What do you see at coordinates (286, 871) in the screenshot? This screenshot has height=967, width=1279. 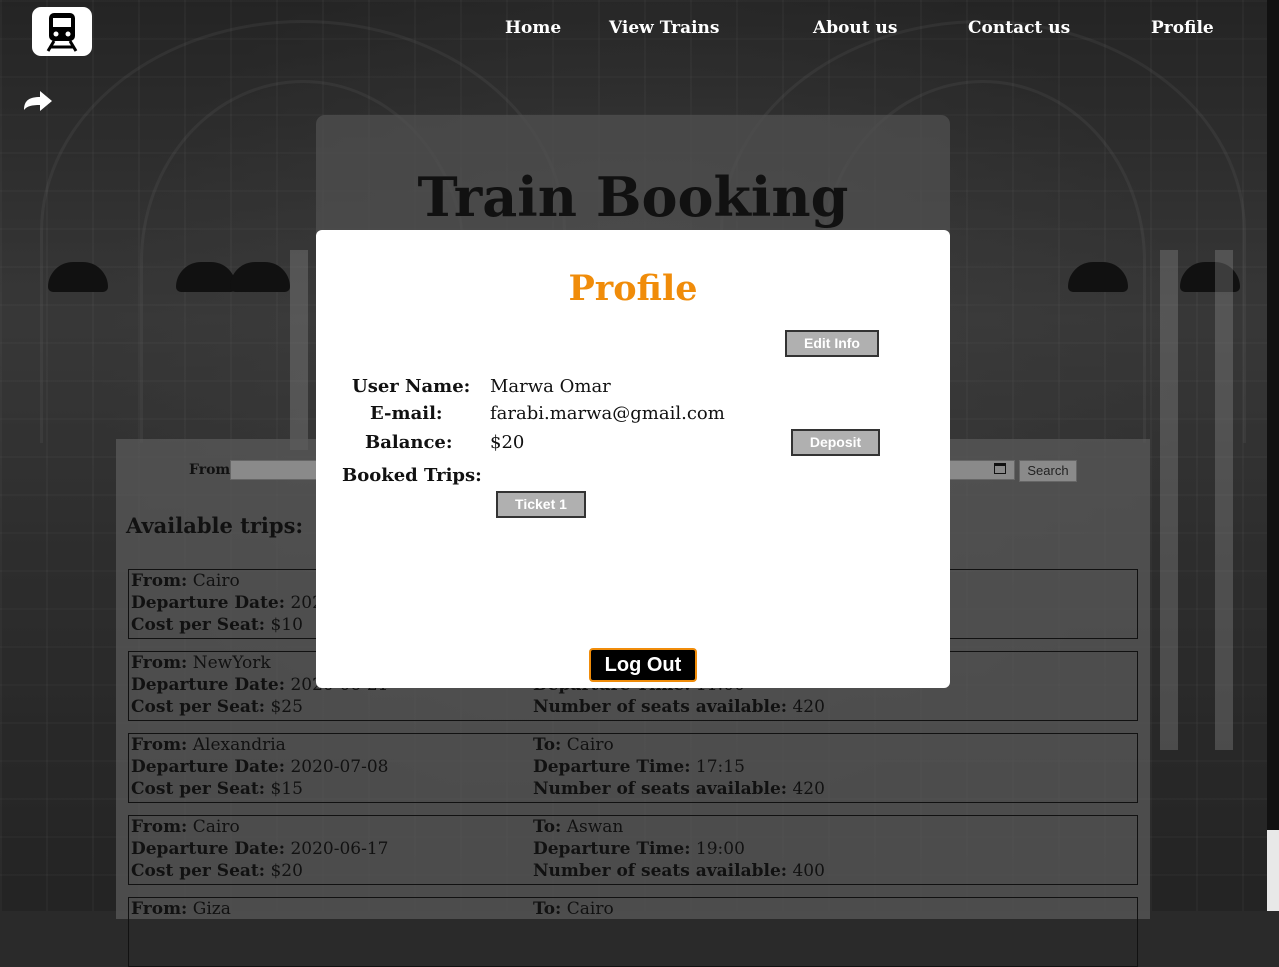 I see `trip-cost: $20` at bounding box center [286, 871].